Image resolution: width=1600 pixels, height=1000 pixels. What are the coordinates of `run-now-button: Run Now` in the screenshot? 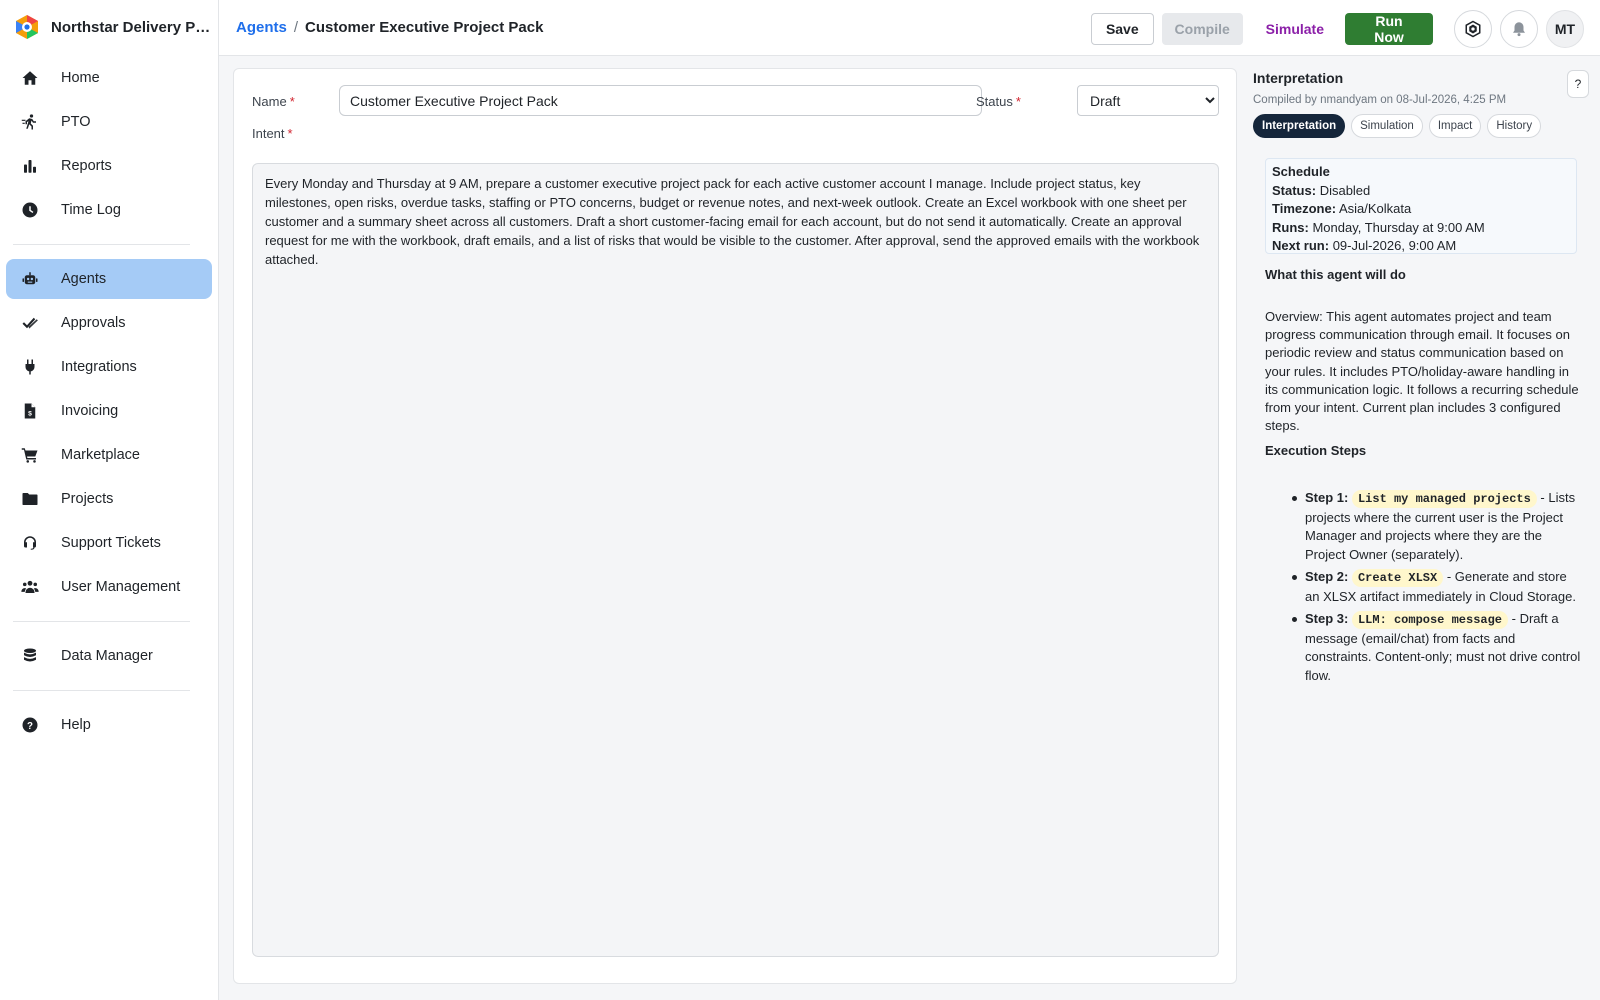 It's located at (1389, 29).